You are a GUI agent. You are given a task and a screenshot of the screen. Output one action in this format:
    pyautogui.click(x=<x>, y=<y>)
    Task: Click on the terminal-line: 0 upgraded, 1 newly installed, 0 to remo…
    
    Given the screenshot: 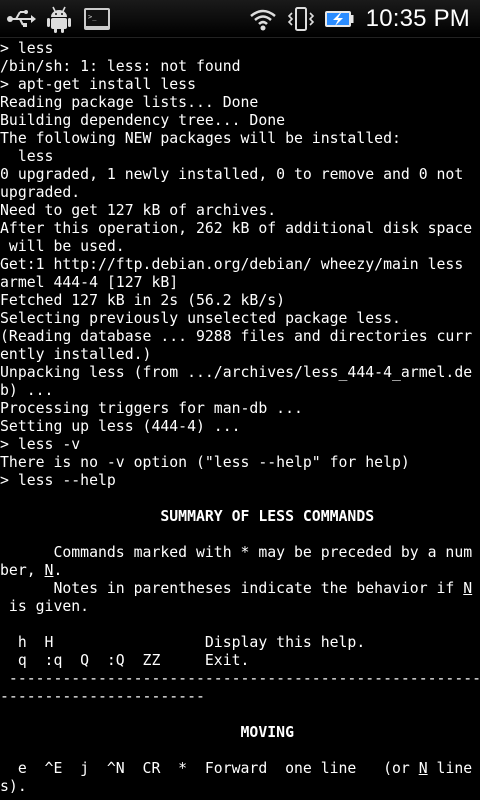 What is the action you would take?
    pyautogui.click(x=232, y=174)
    